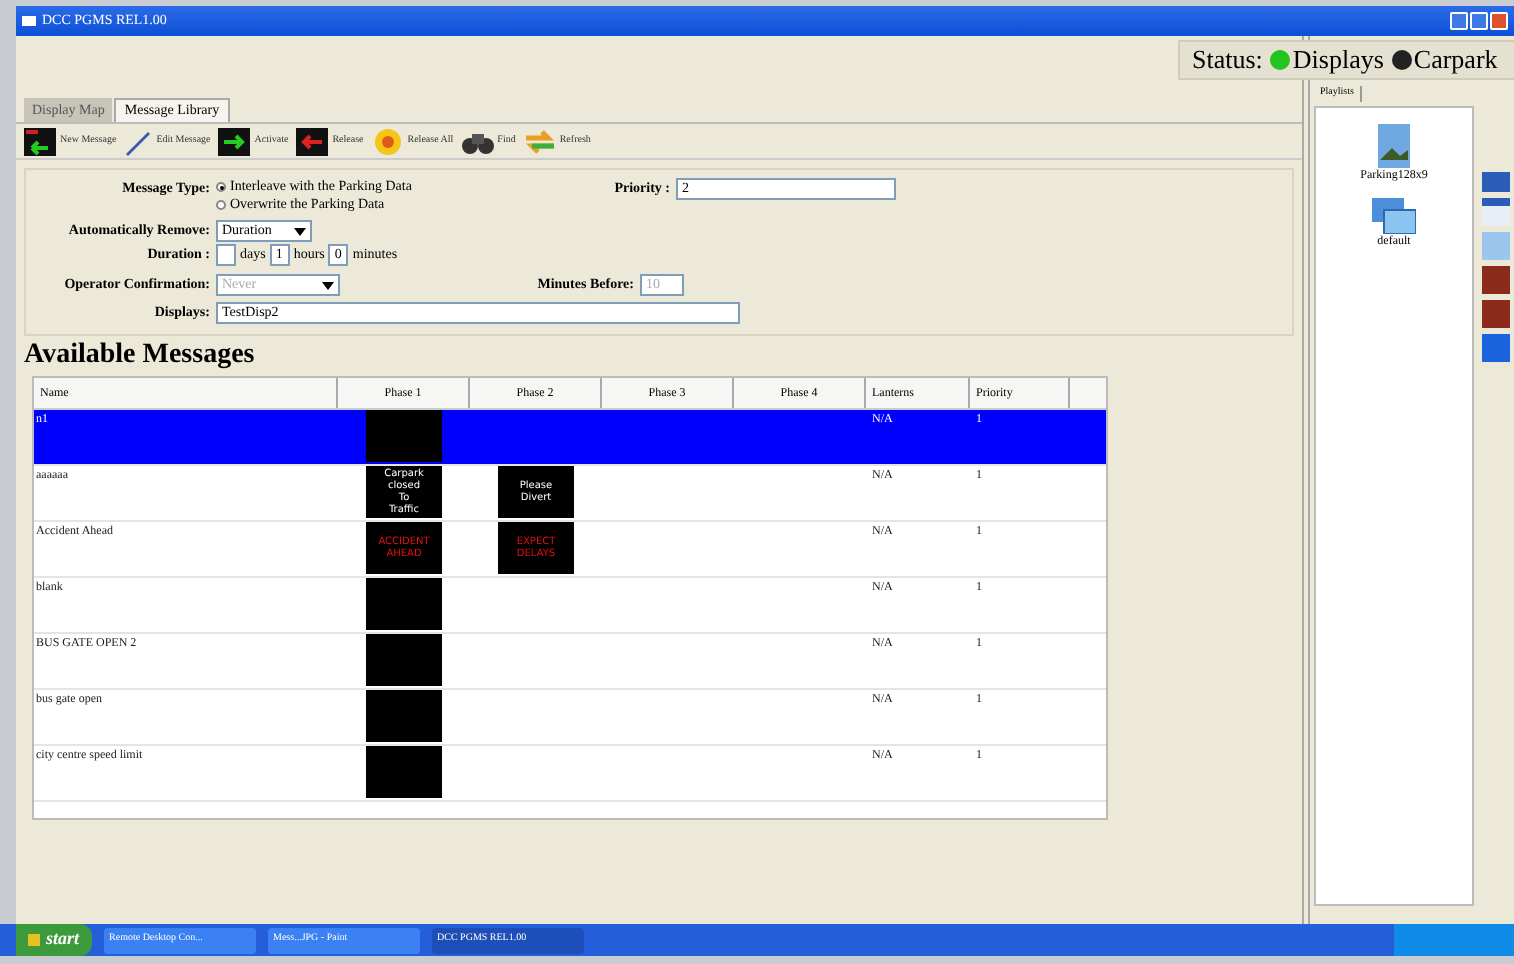 This screenshot has height=964, width=1514. Describe the element at coordinates (1394, 215) in the screenshot. I see `windows-icon` at that location.